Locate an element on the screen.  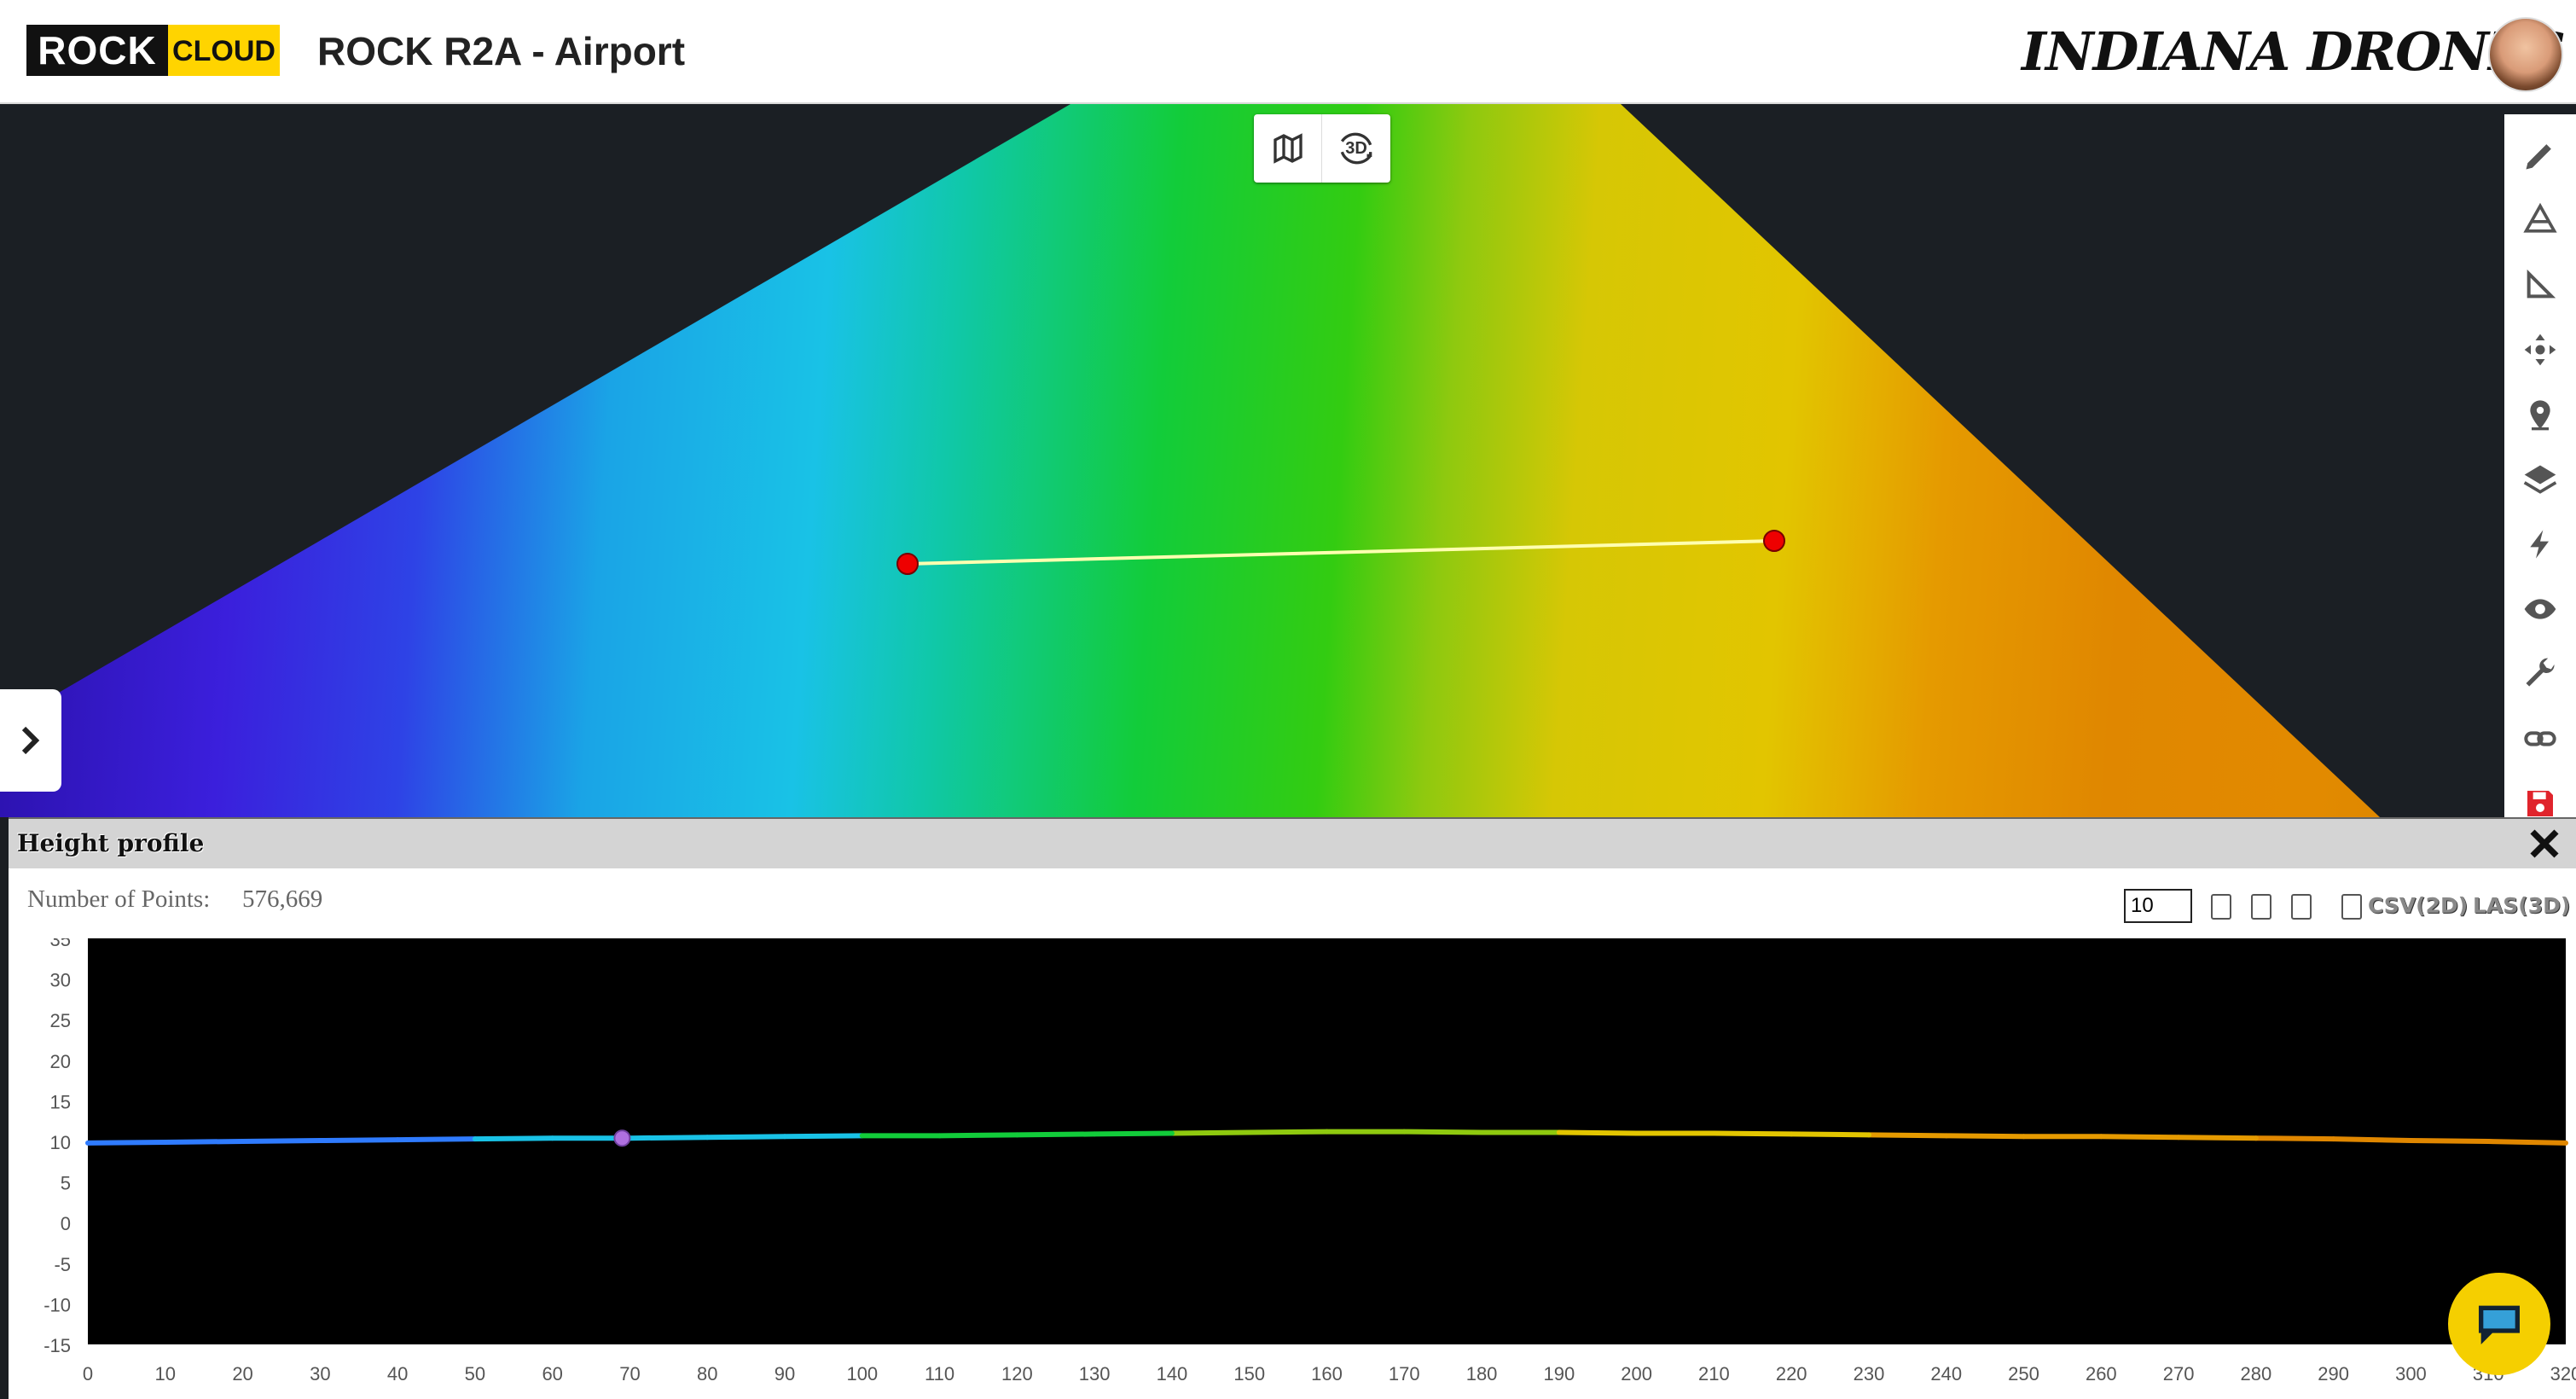
x-tick-label: 200 is located at coordinates (1636, 1373).